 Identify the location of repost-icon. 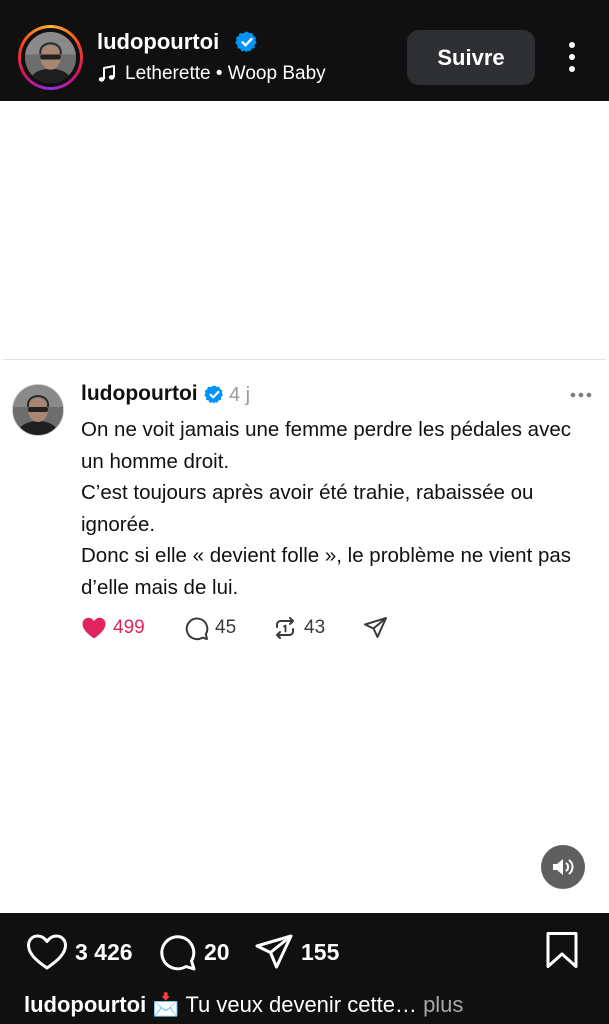
(285, 628).